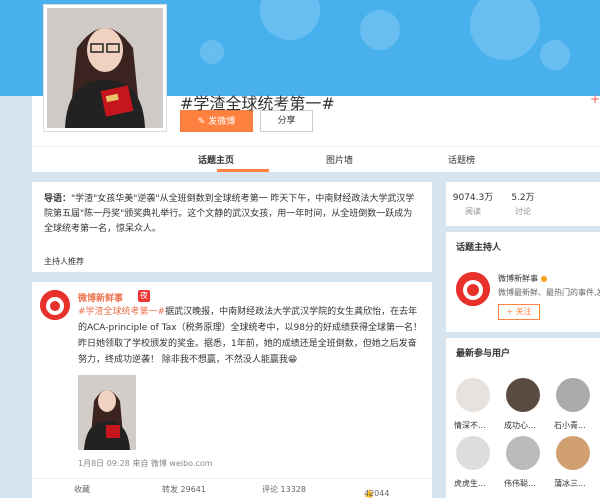  What do you see at coordinates (473, 198) in the screenshot?
I see `stat-read-value: 9074.3万` at bounding box center [473, 198].